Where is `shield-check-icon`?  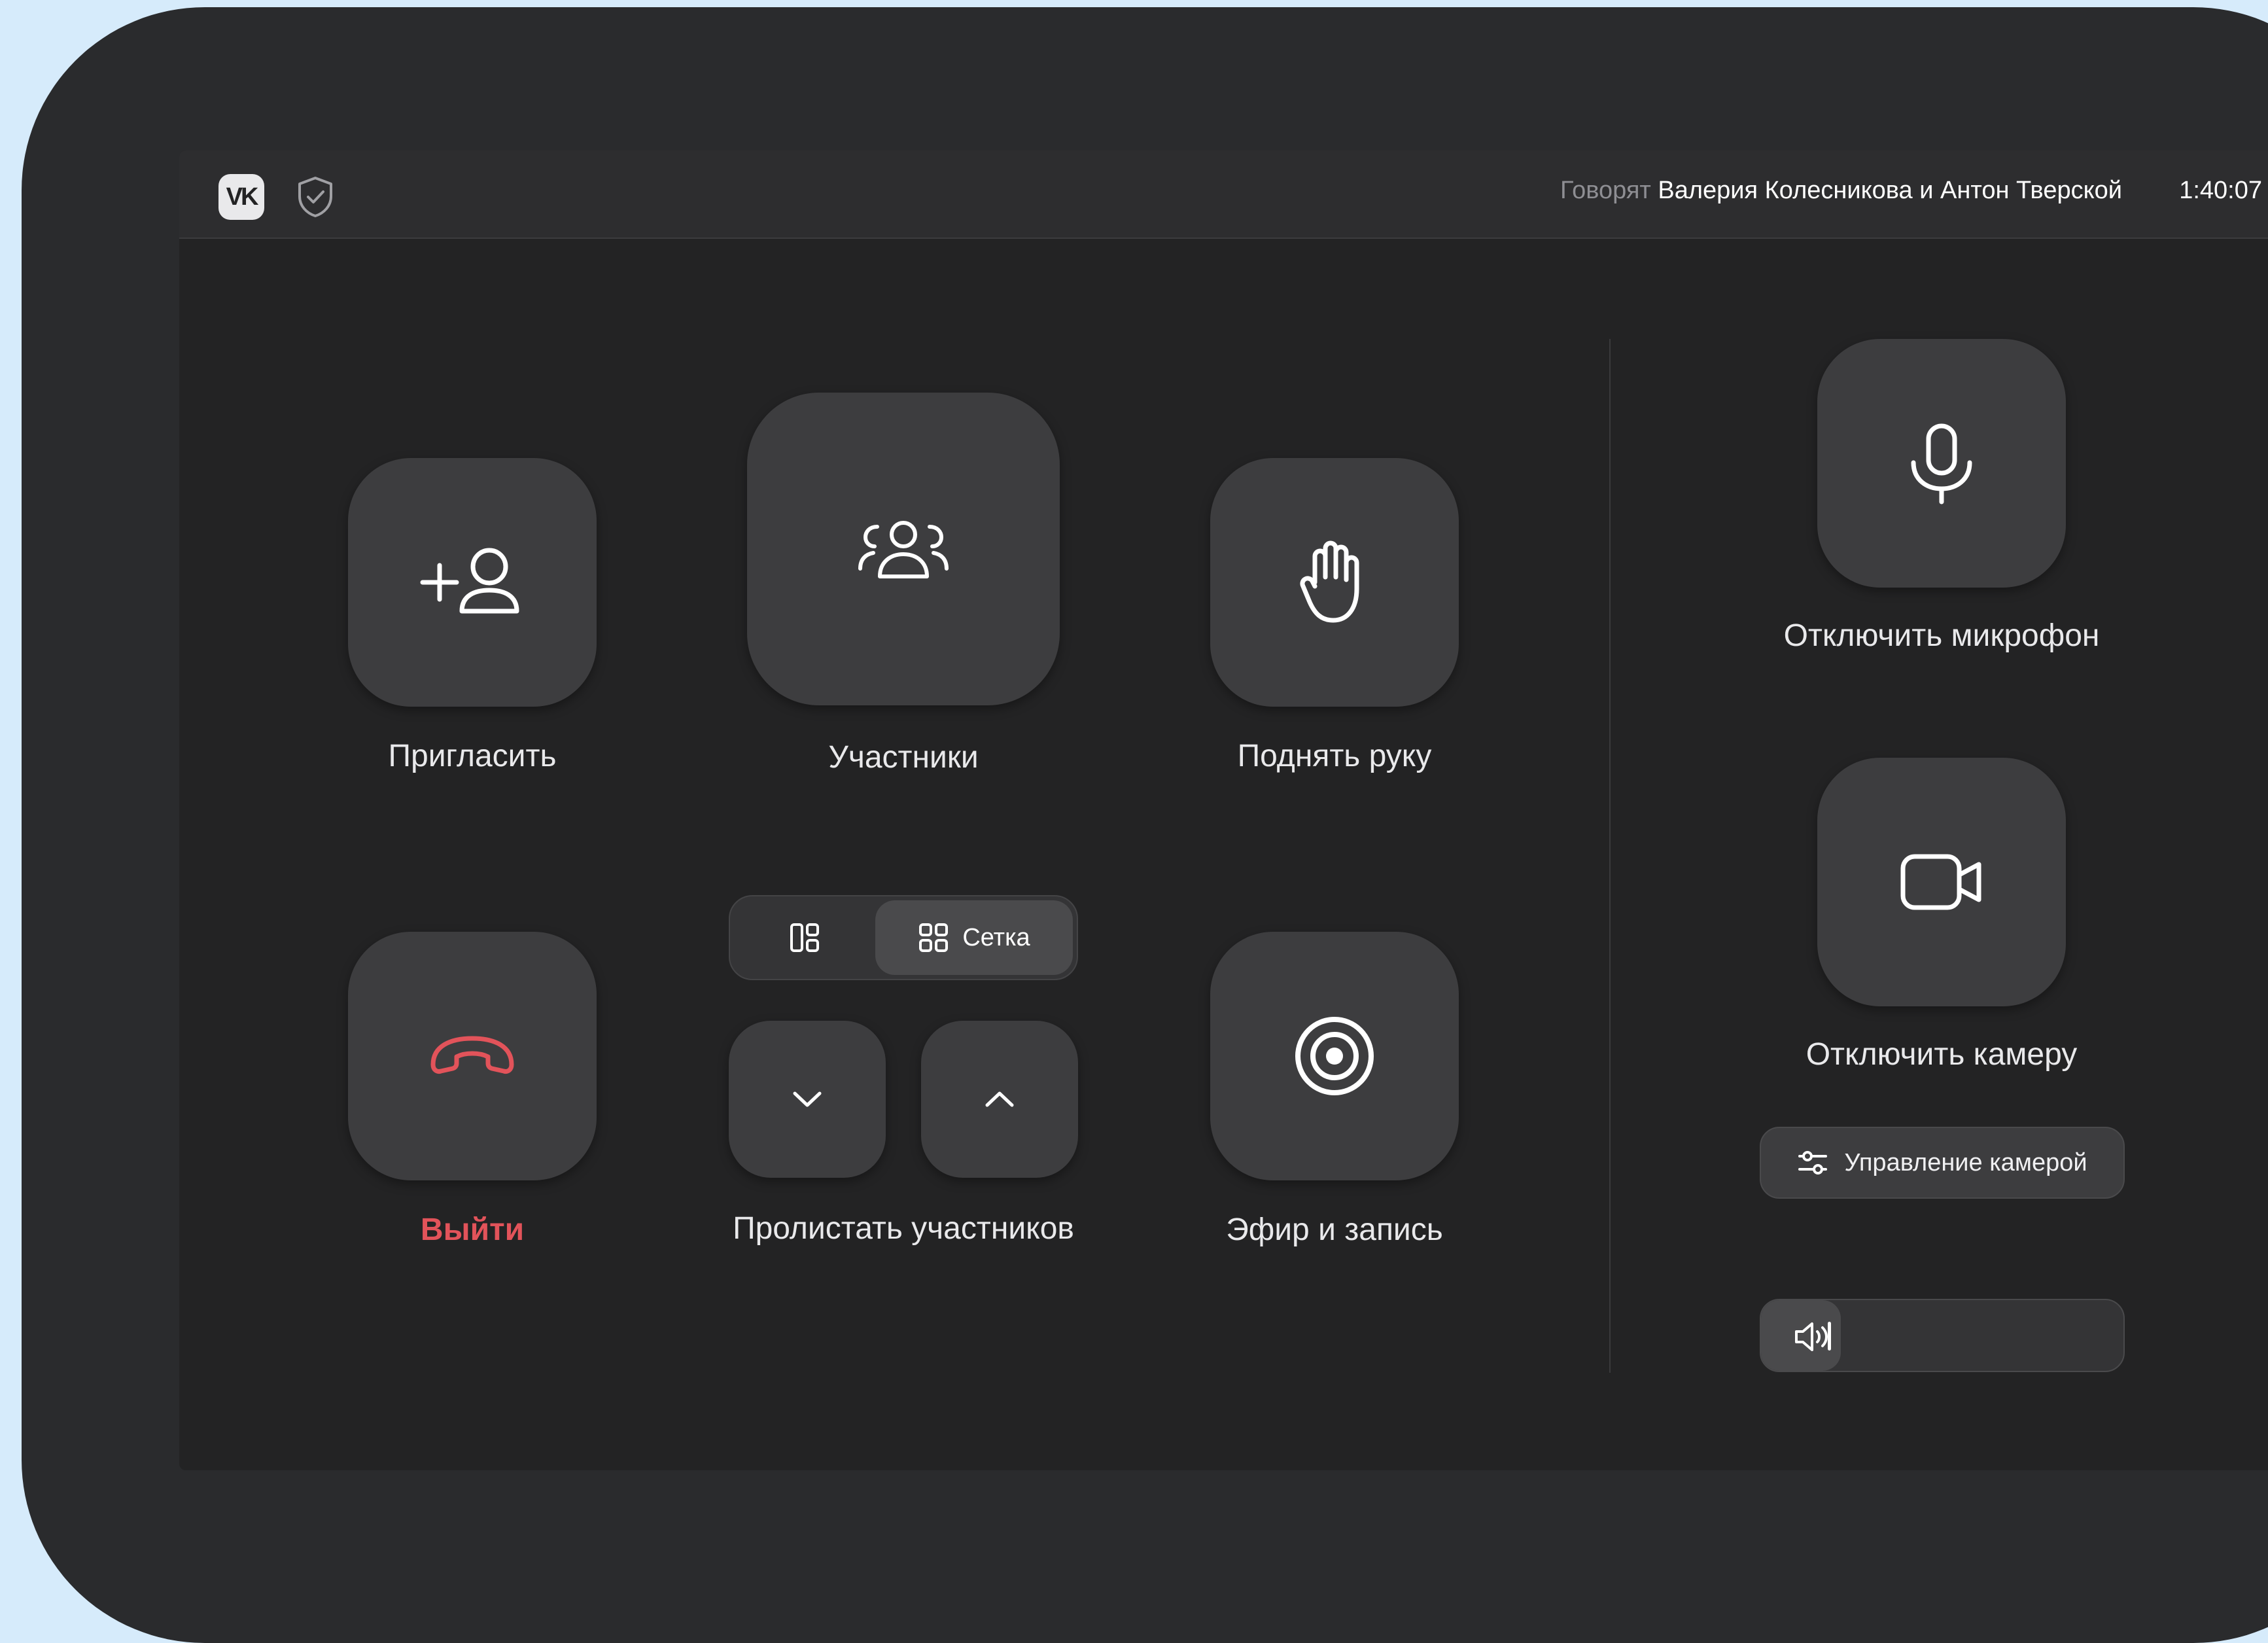 shield-check-icon is located at coordinates (315, 197).